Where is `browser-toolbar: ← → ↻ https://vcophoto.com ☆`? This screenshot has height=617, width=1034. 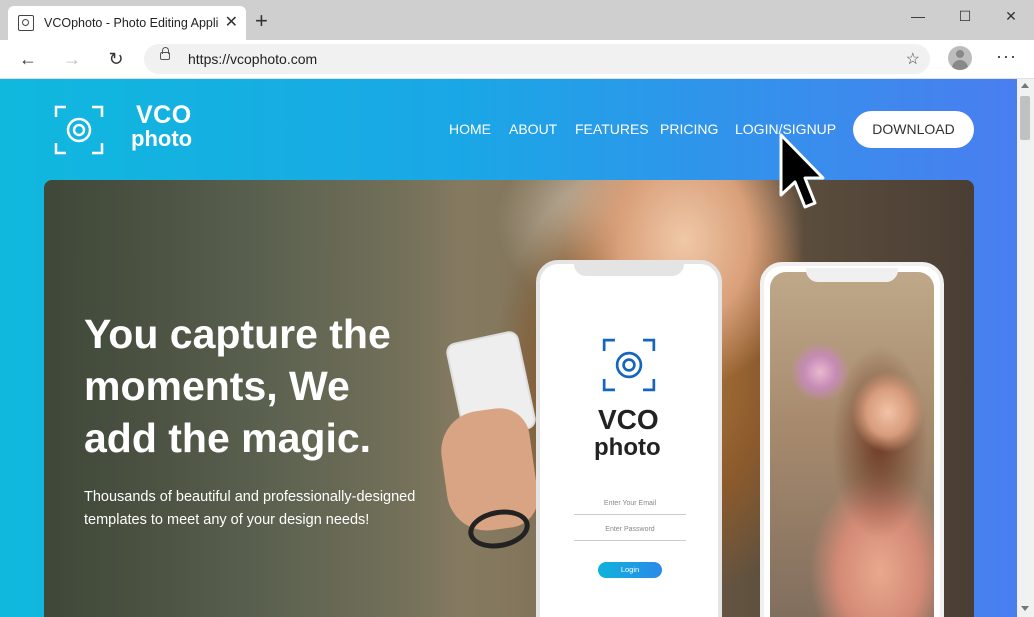 browser-toolbar: ← → ↻ https://vcophoto.com ☆ is located at coordinates (517, 59).